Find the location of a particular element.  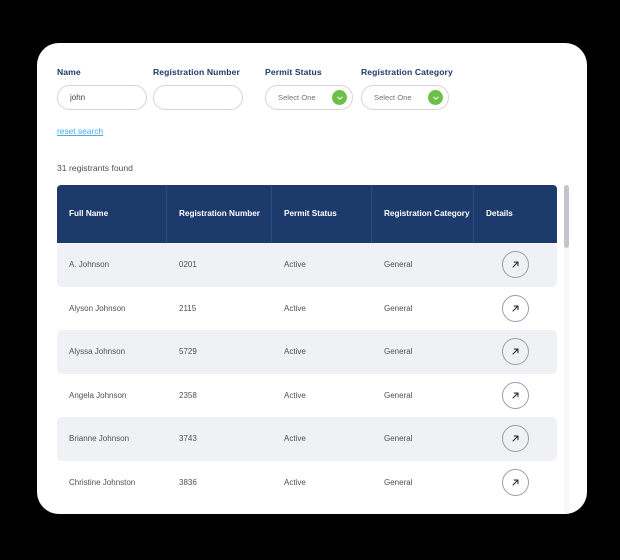

filter-registration-number-label: Registration Number is located at coordinates (196, 72).